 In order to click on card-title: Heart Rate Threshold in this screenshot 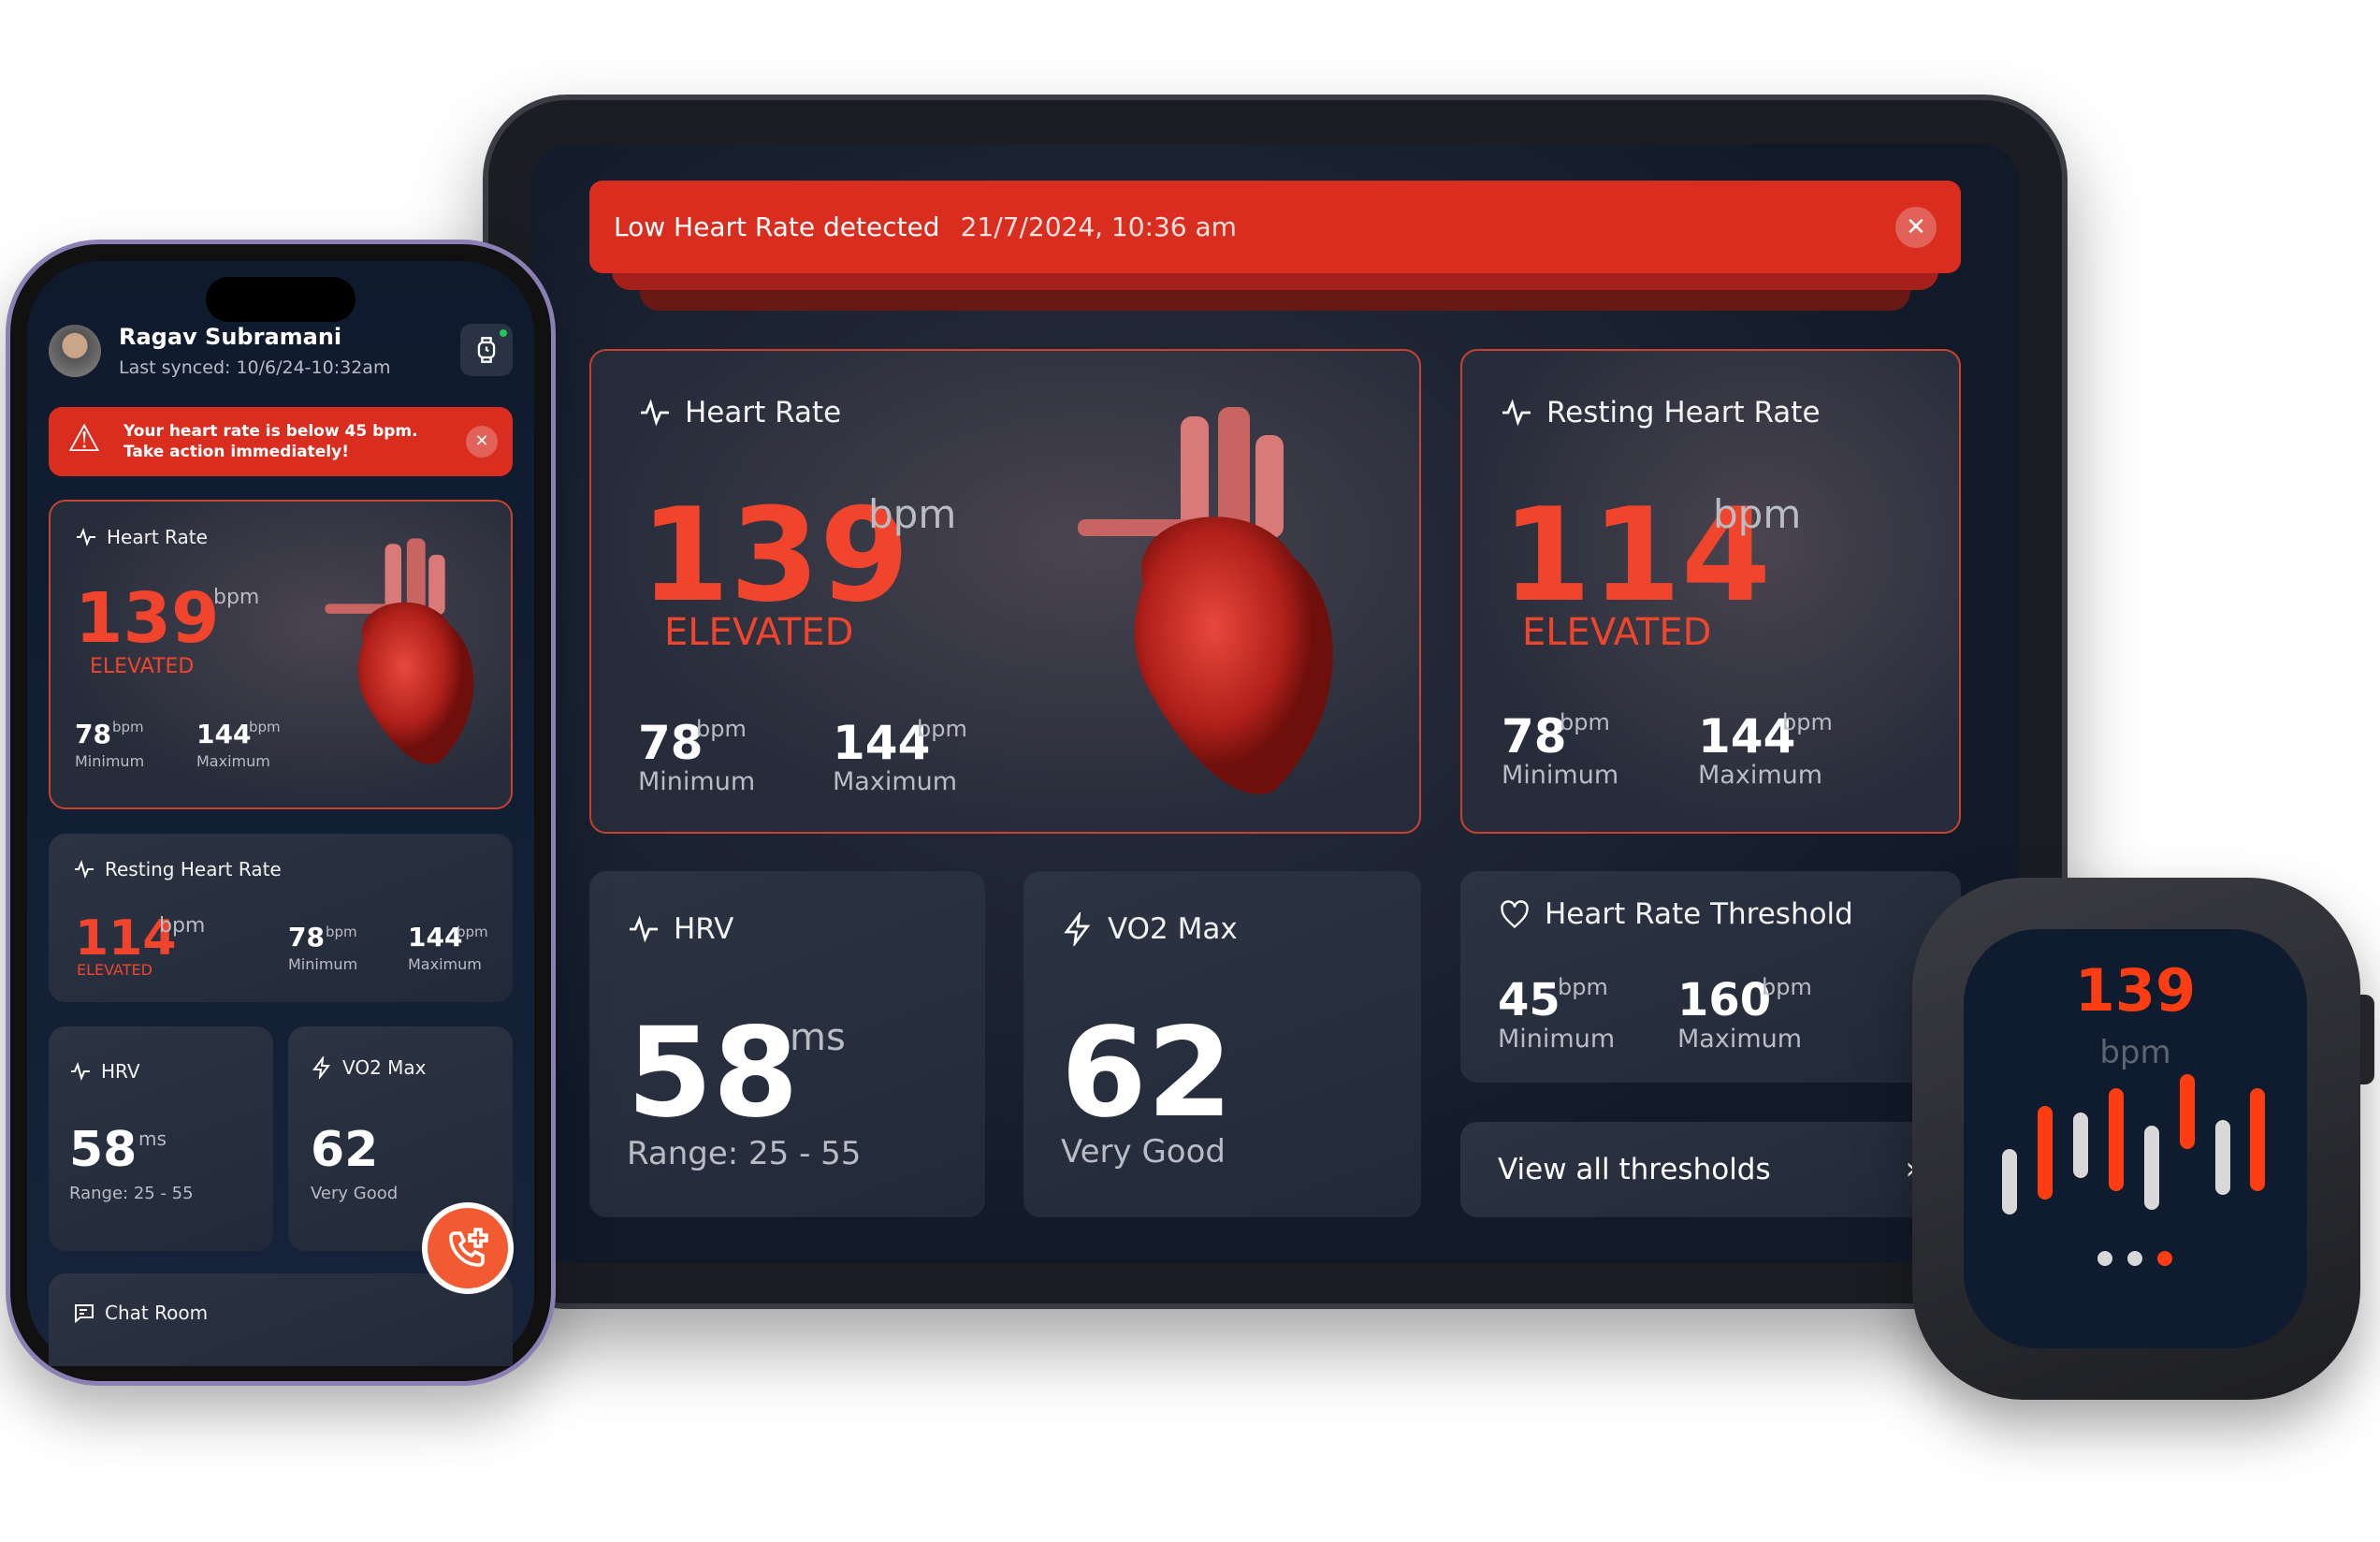, I will do `click(1699, 914)`.